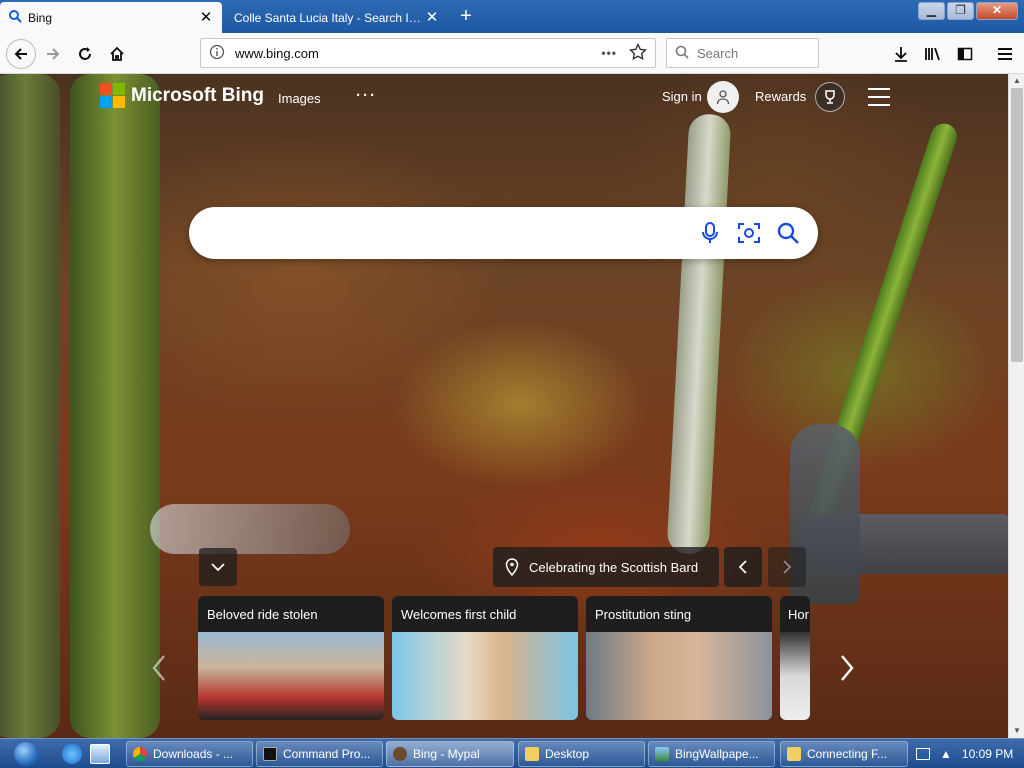 Image resolution: width=1024 pixels, height=768 pixels. Describe the element at coordinates (923, 754) in the screenshot. I see `tray-app-icon` at that location.